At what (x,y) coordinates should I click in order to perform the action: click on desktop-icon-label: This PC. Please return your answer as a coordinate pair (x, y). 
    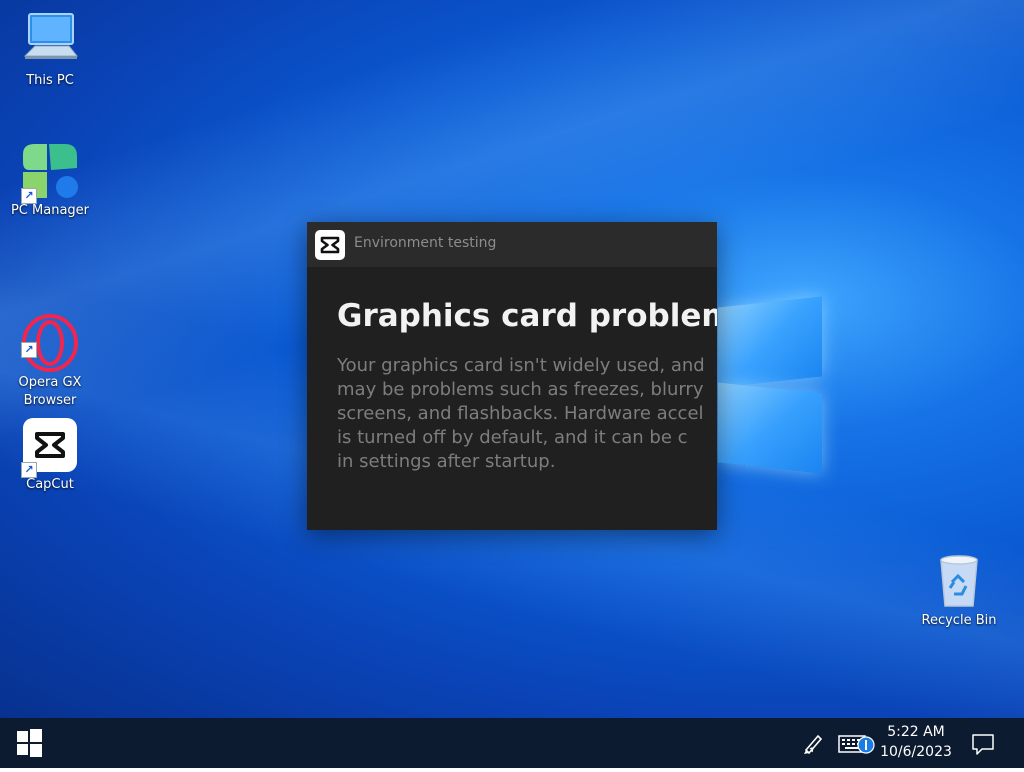
    Looking at the image, I should click on (50, 80).